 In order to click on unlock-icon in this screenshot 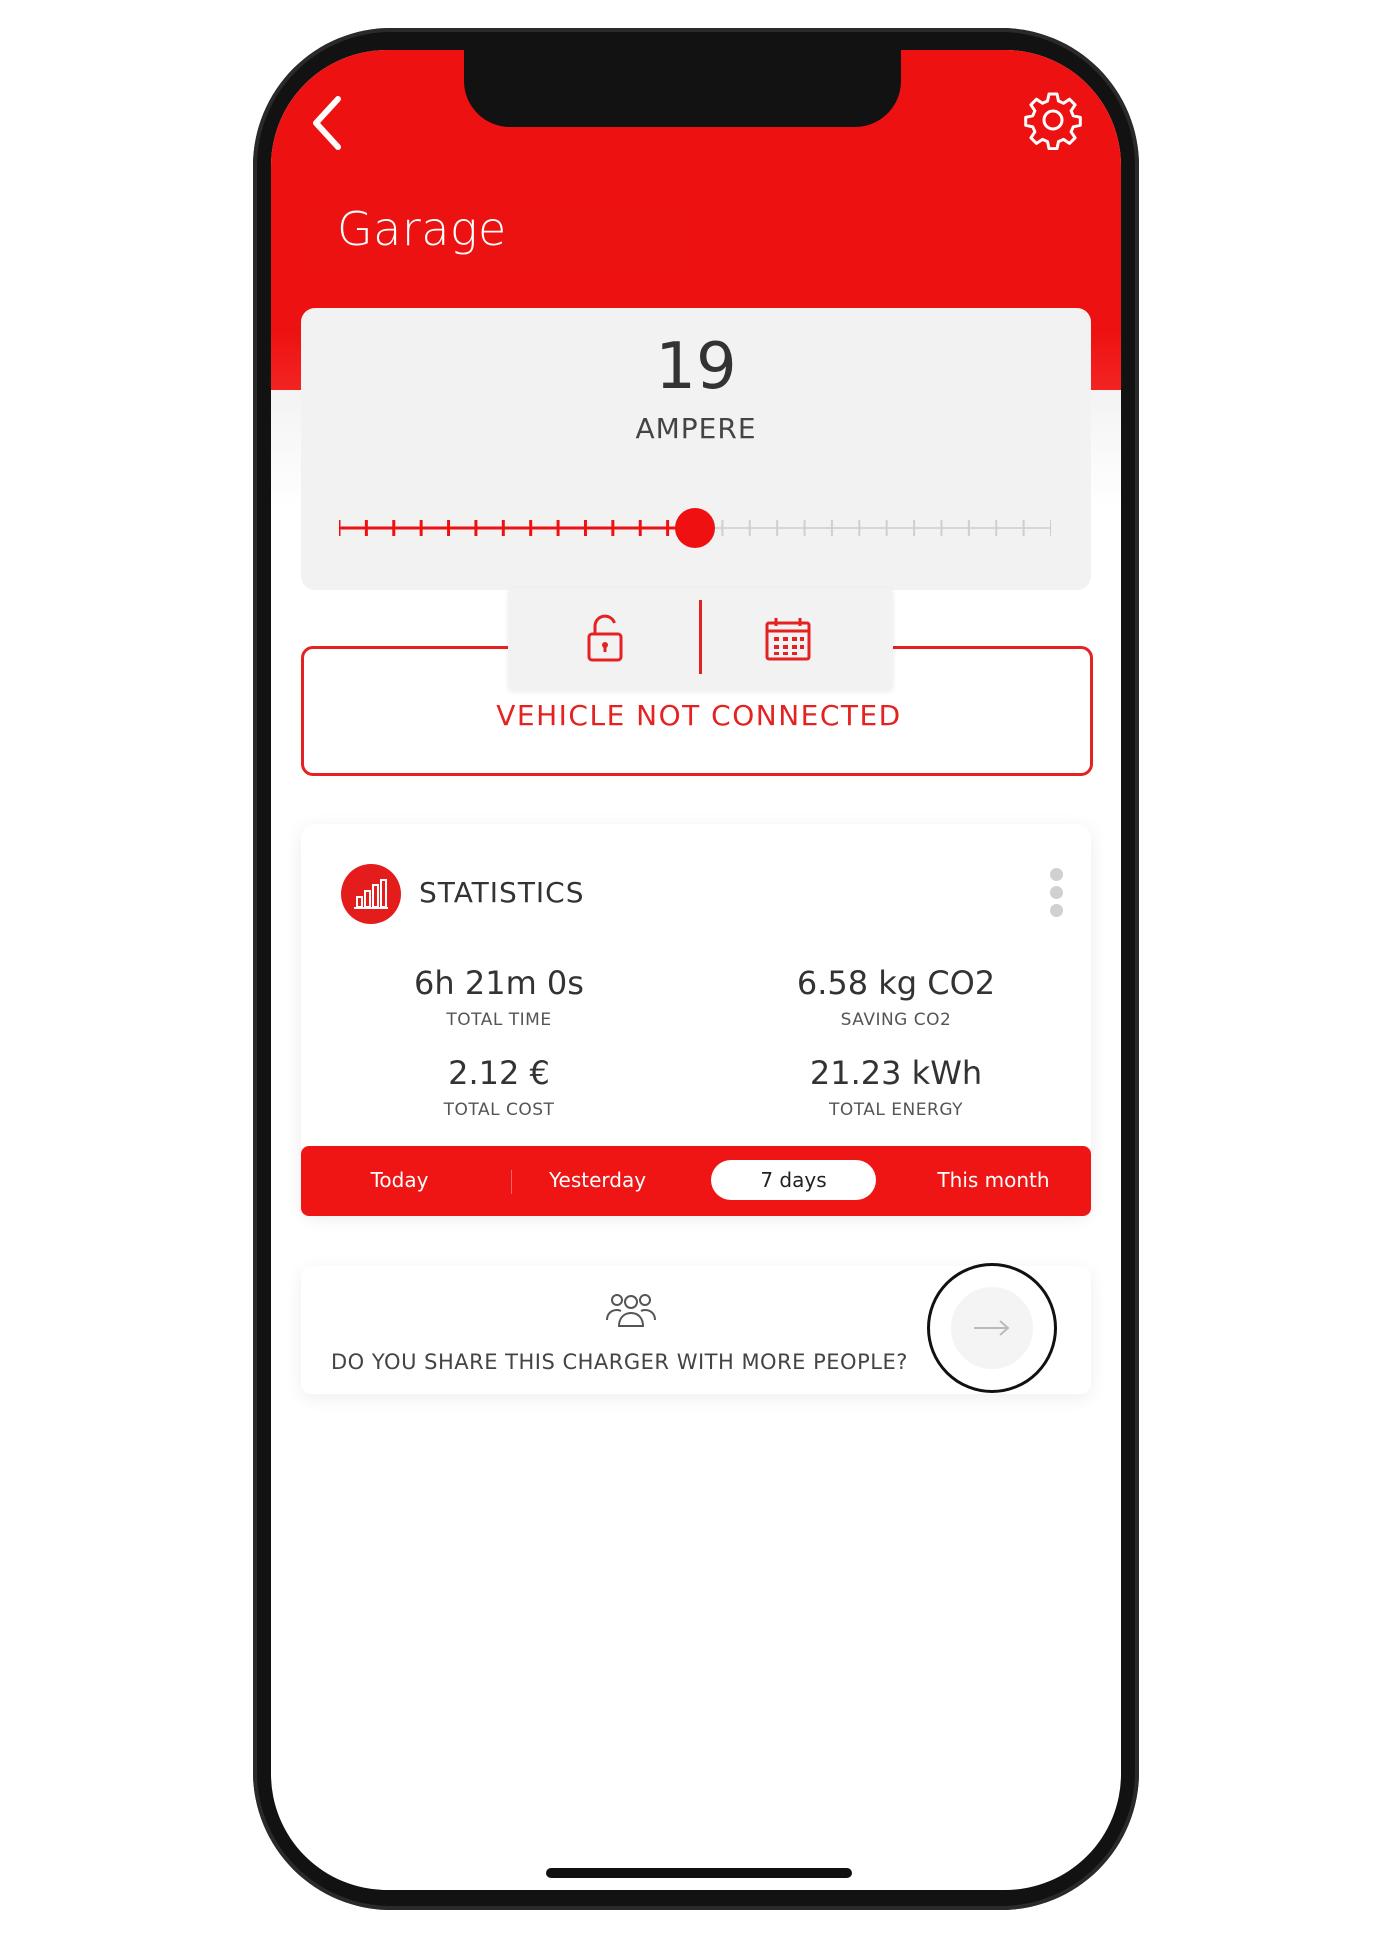, I will do `click(605, 638)`.